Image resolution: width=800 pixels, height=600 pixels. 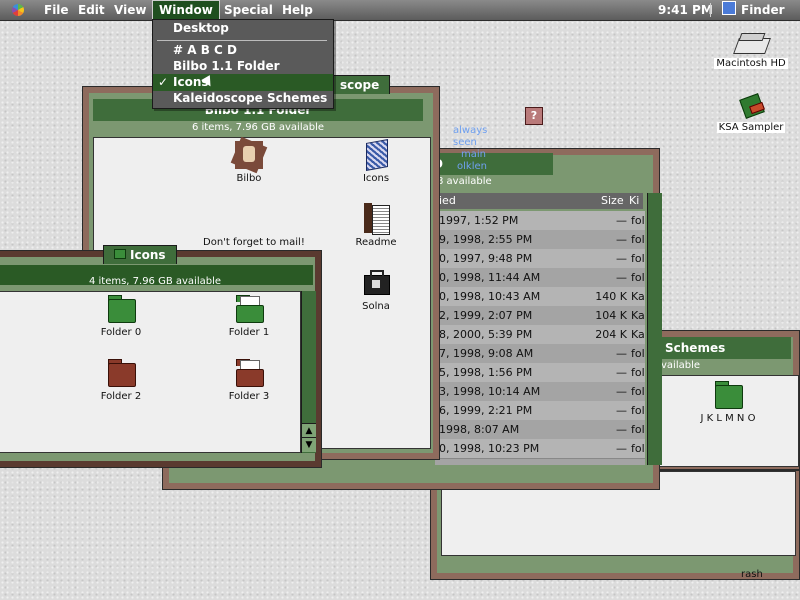 I want to click on table-row: 0, 1998, 11:44 AM — fol, so click(x=540, y=278).